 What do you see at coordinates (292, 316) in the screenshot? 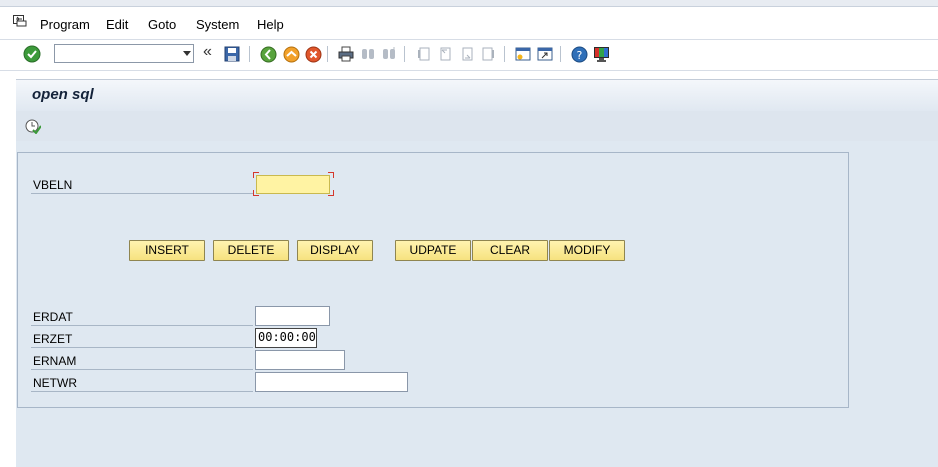
I see `erdat-input` at bounding box center [292, 316].